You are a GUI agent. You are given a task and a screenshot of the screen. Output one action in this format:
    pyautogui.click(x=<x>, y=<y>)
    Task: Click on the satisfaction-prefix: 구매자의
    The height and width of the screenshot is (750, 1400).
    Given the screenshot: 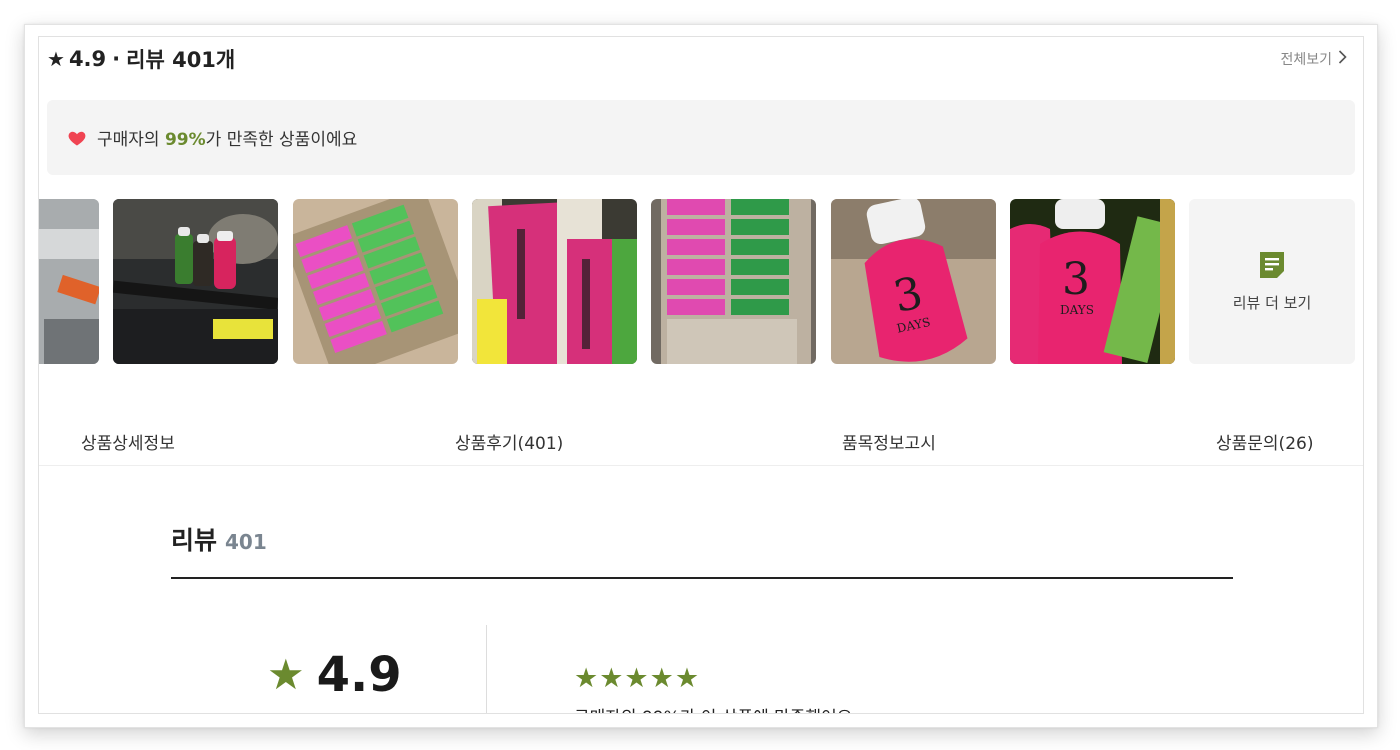 What is the action you would take?
    pyautogui.click(x=131, y=140)
    